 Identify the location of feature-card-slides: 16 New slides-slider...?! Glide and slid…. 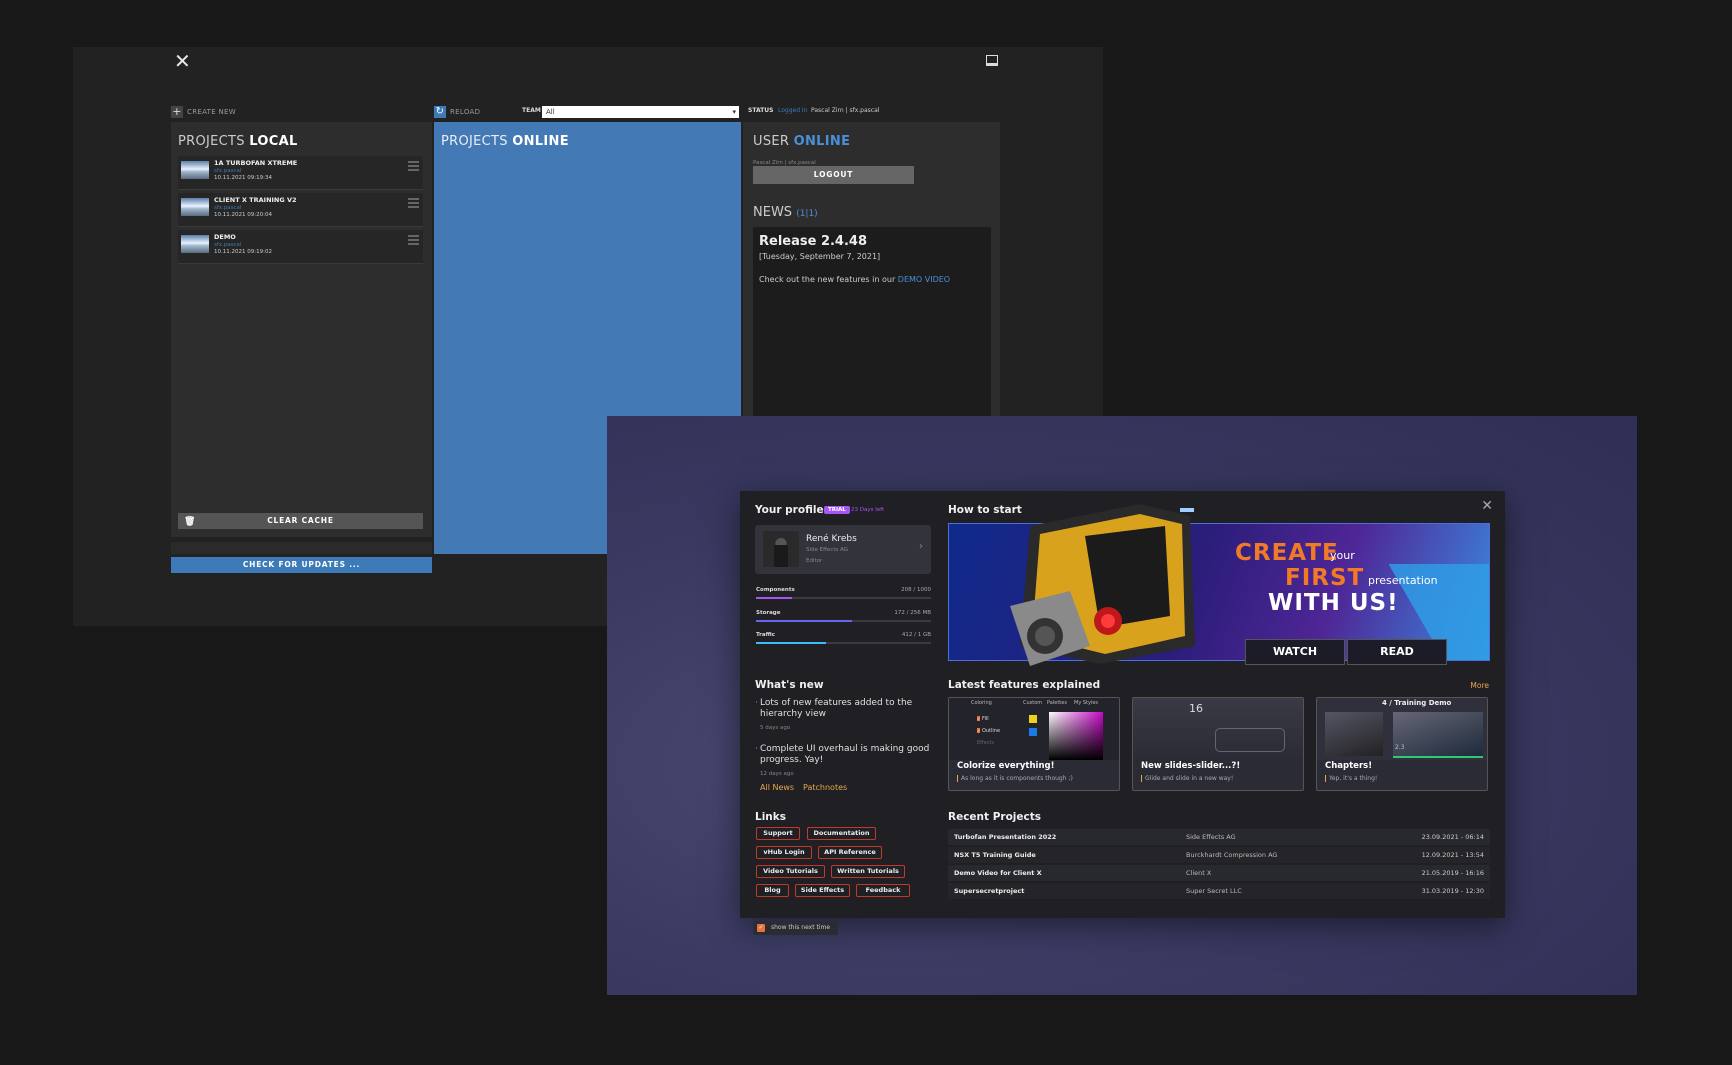
(1218, 744).